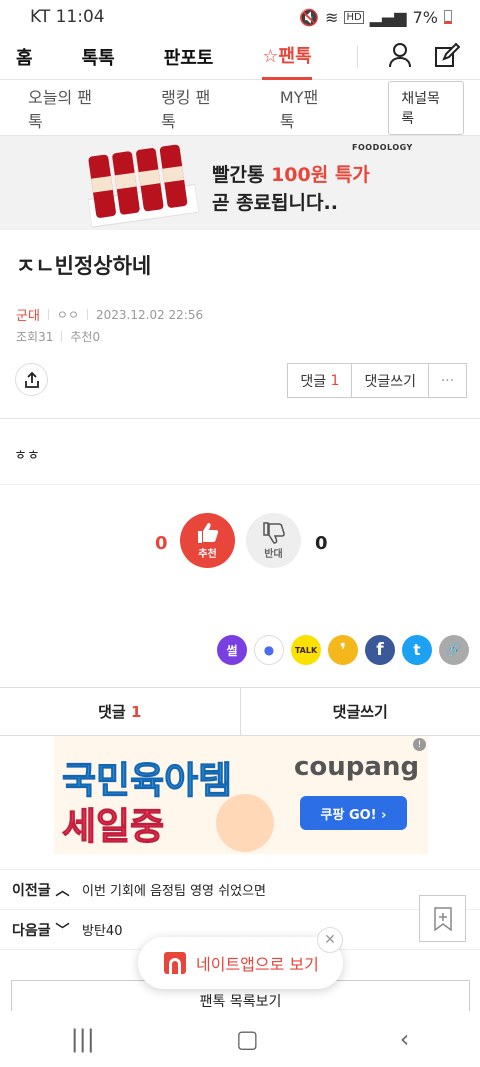 This screenshot has height=1067, width=480. What do you see at coordinates (66, 108) in the screenshot?
I see `subnav-today: 오늘의 팬톡` at bounding box center [66, 108].